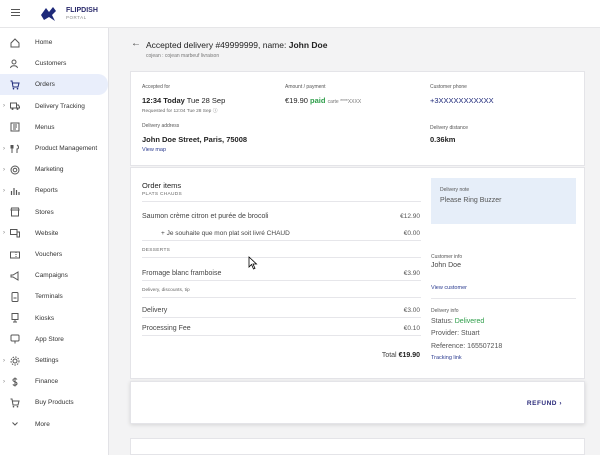 The width and height of the screenshot is (600, 455). Describe the element at coordinates (184, 100) in the screenshot. I see `accepted-time: 12:34 Today Tue 28 Sep` at that location.